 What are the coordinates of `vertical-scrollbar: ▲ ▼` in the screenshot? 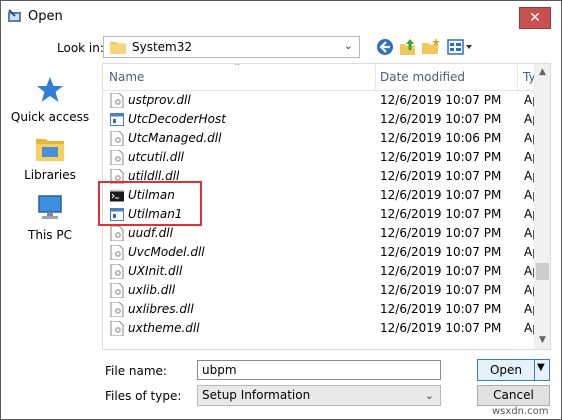 It's located at (542, 206).